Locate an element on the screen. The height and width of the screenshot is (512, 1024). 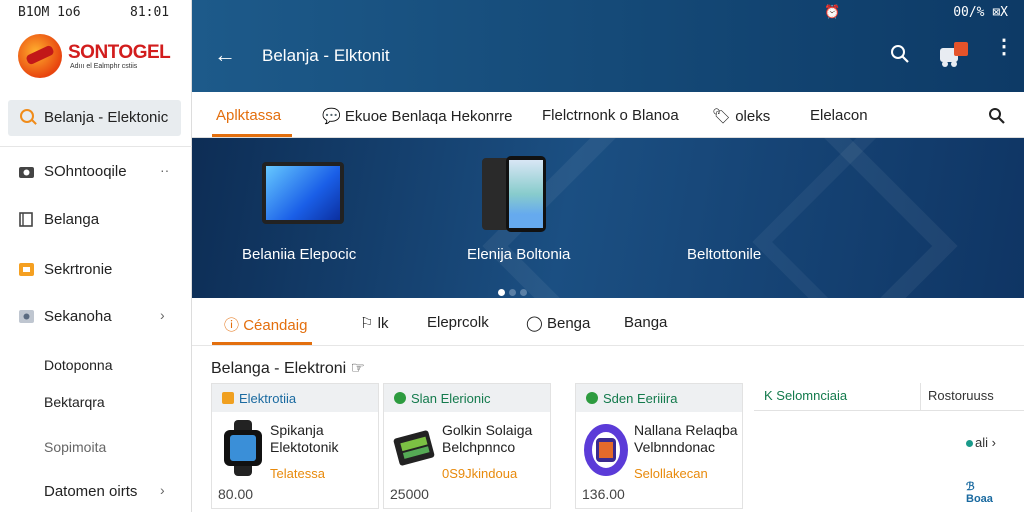
chat-icon: ◯ is located at coordinates (534, 323).